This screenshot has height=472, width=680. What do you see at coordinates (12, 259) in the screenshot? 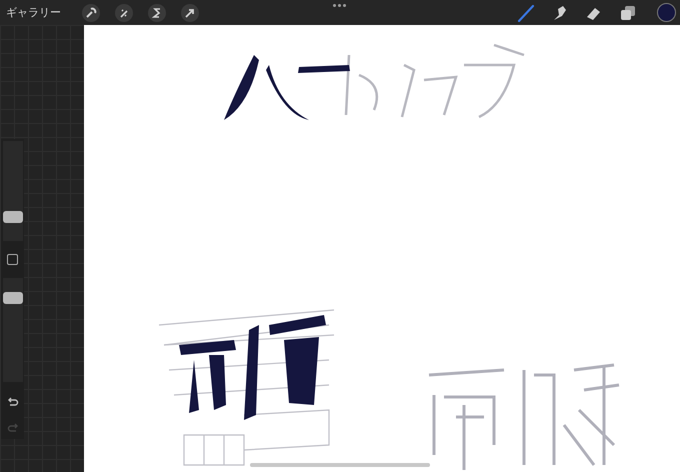
I see `square-icon` at bounding box center [12, 259].